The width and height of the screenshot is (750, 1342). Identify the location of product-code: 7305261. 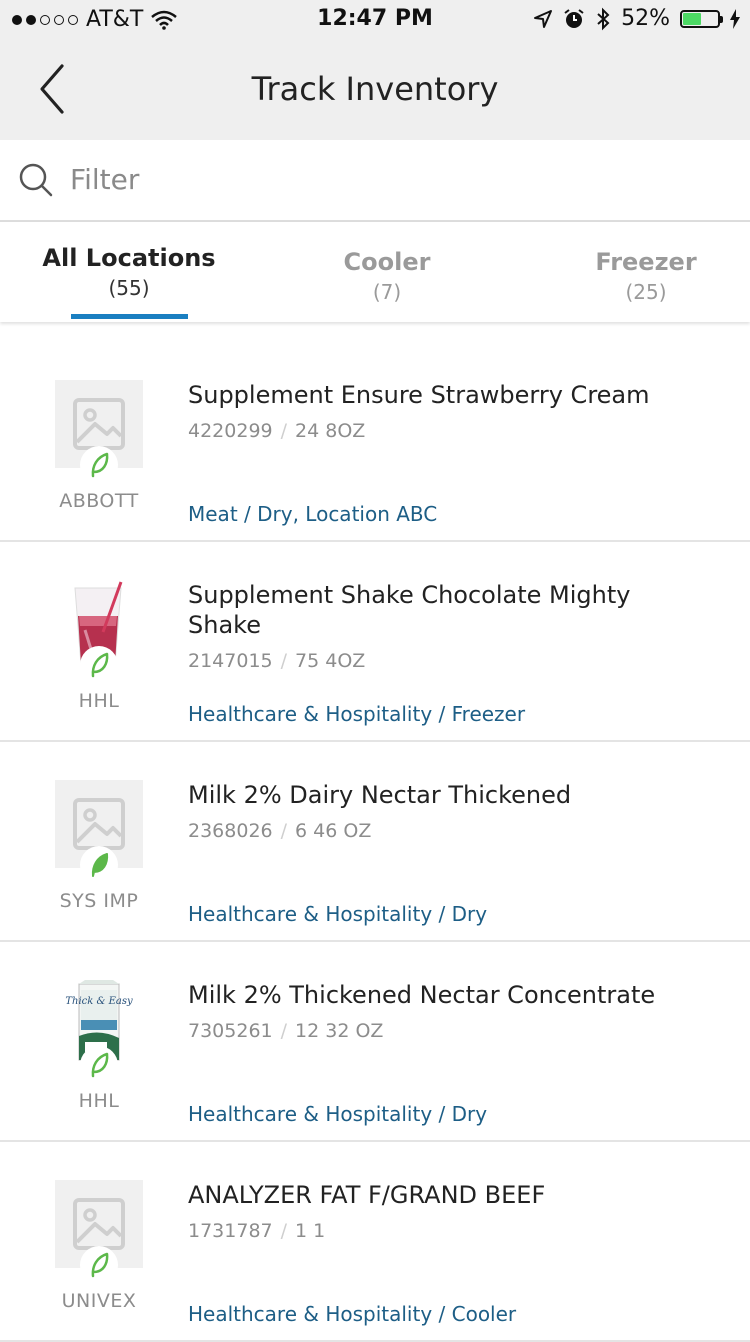
(230, 1031).